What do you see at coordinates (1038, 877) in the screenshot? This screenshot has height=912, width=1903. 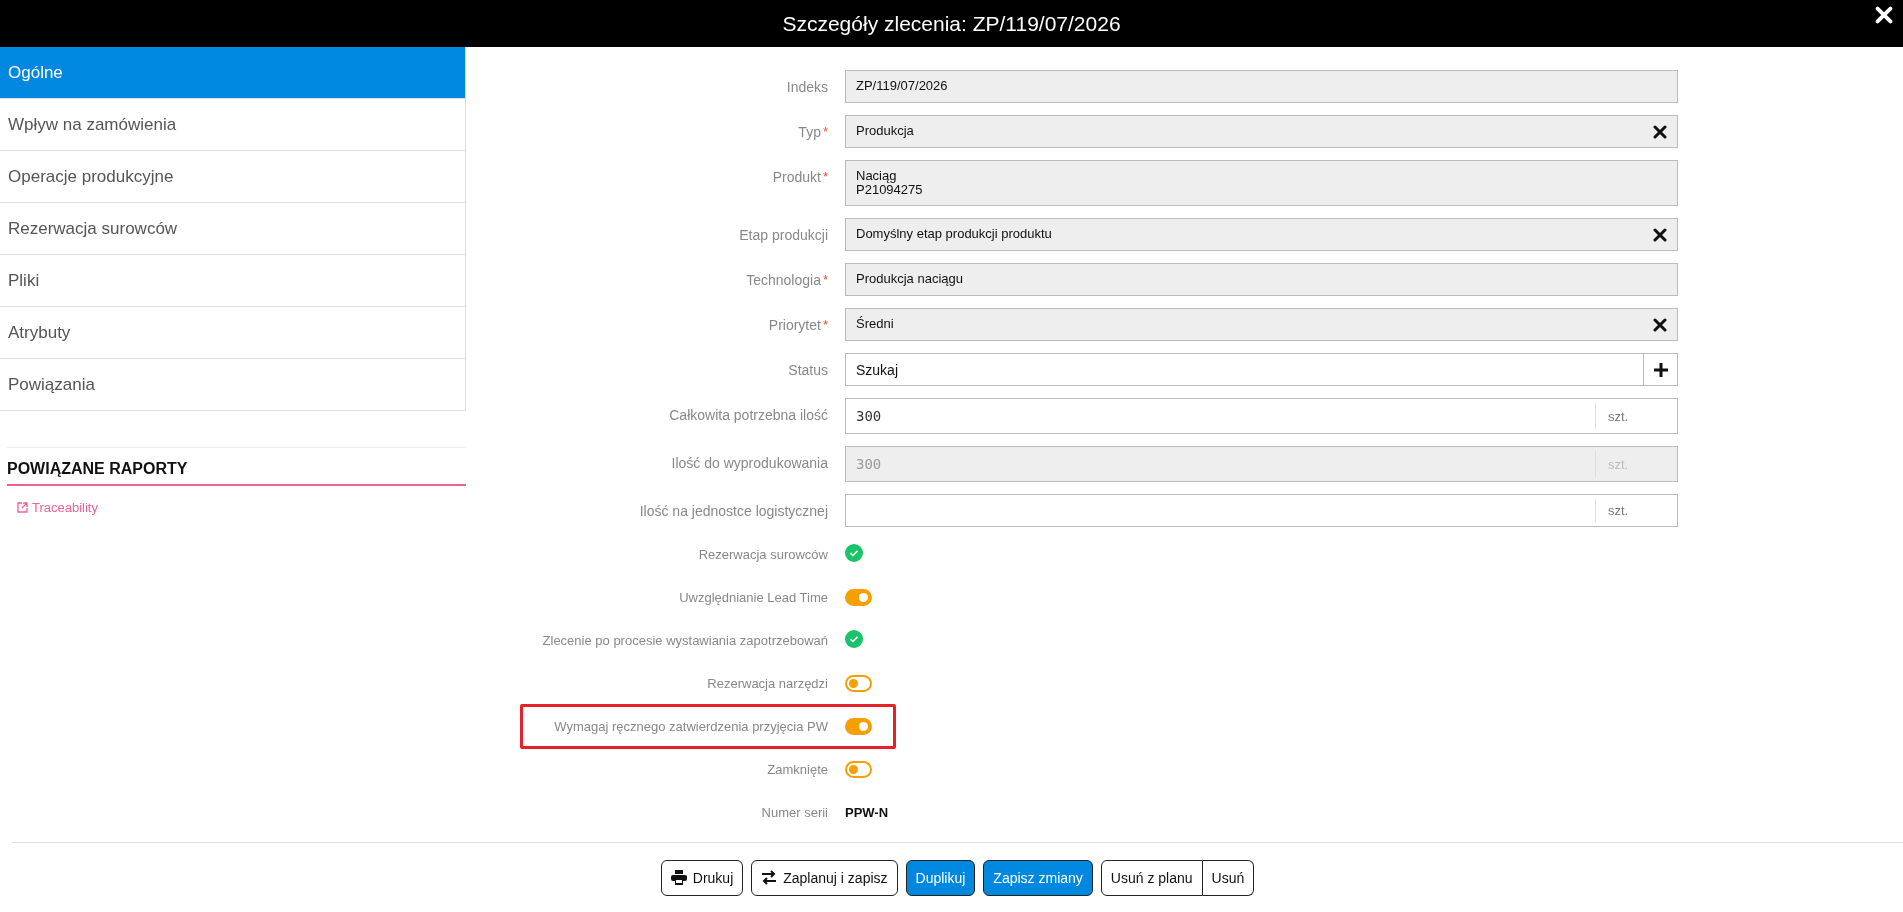 I see `action-button: Zapisz zmiany` at bounding box center [1038, 877].